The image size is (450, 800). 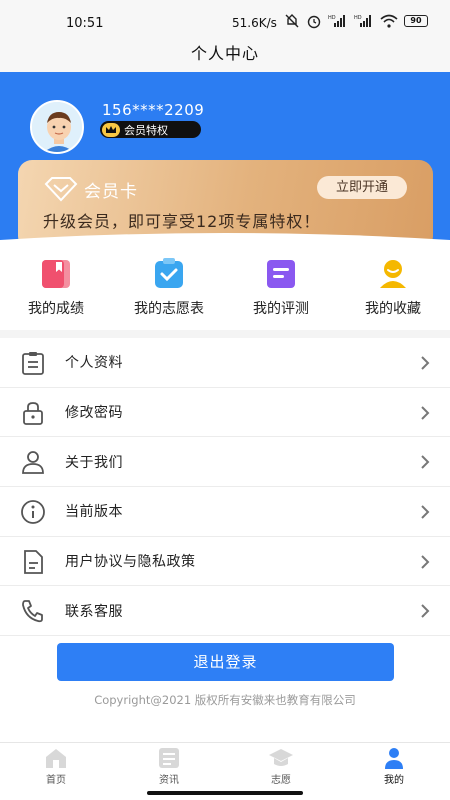 What do you see at coordinates (394, 780) in the screenshot?
I see `tab-label: 我的` at bounding box center [394, 780].